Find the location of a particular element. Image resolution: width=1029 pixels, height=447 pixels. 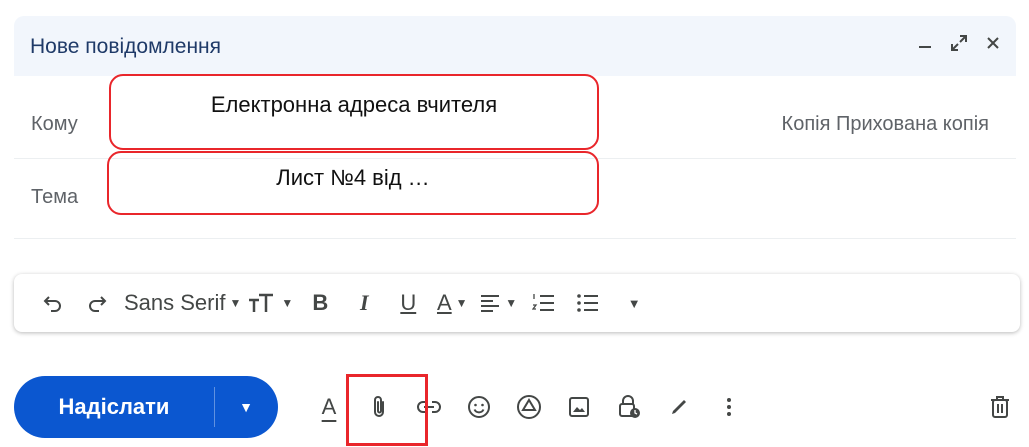

signature-icon is located at coordinates (679, 407).